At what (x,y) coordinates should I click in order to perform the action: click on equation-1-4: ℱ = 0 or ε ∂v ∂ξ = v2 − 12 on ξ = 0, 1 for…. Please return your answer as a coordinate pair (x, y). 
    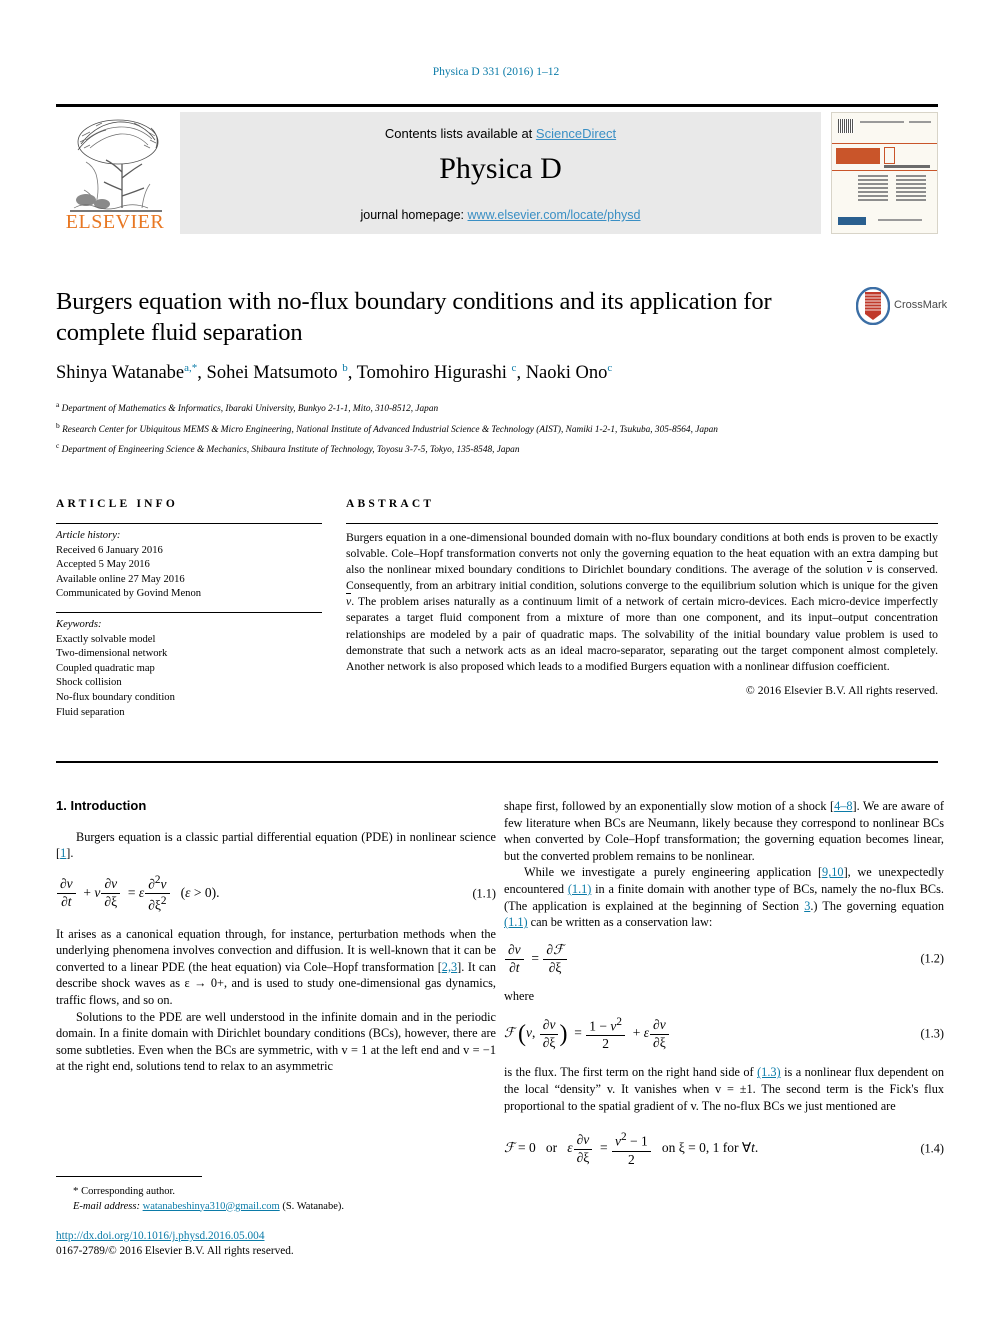
    Looking at the image, I should click on (724, 1149).